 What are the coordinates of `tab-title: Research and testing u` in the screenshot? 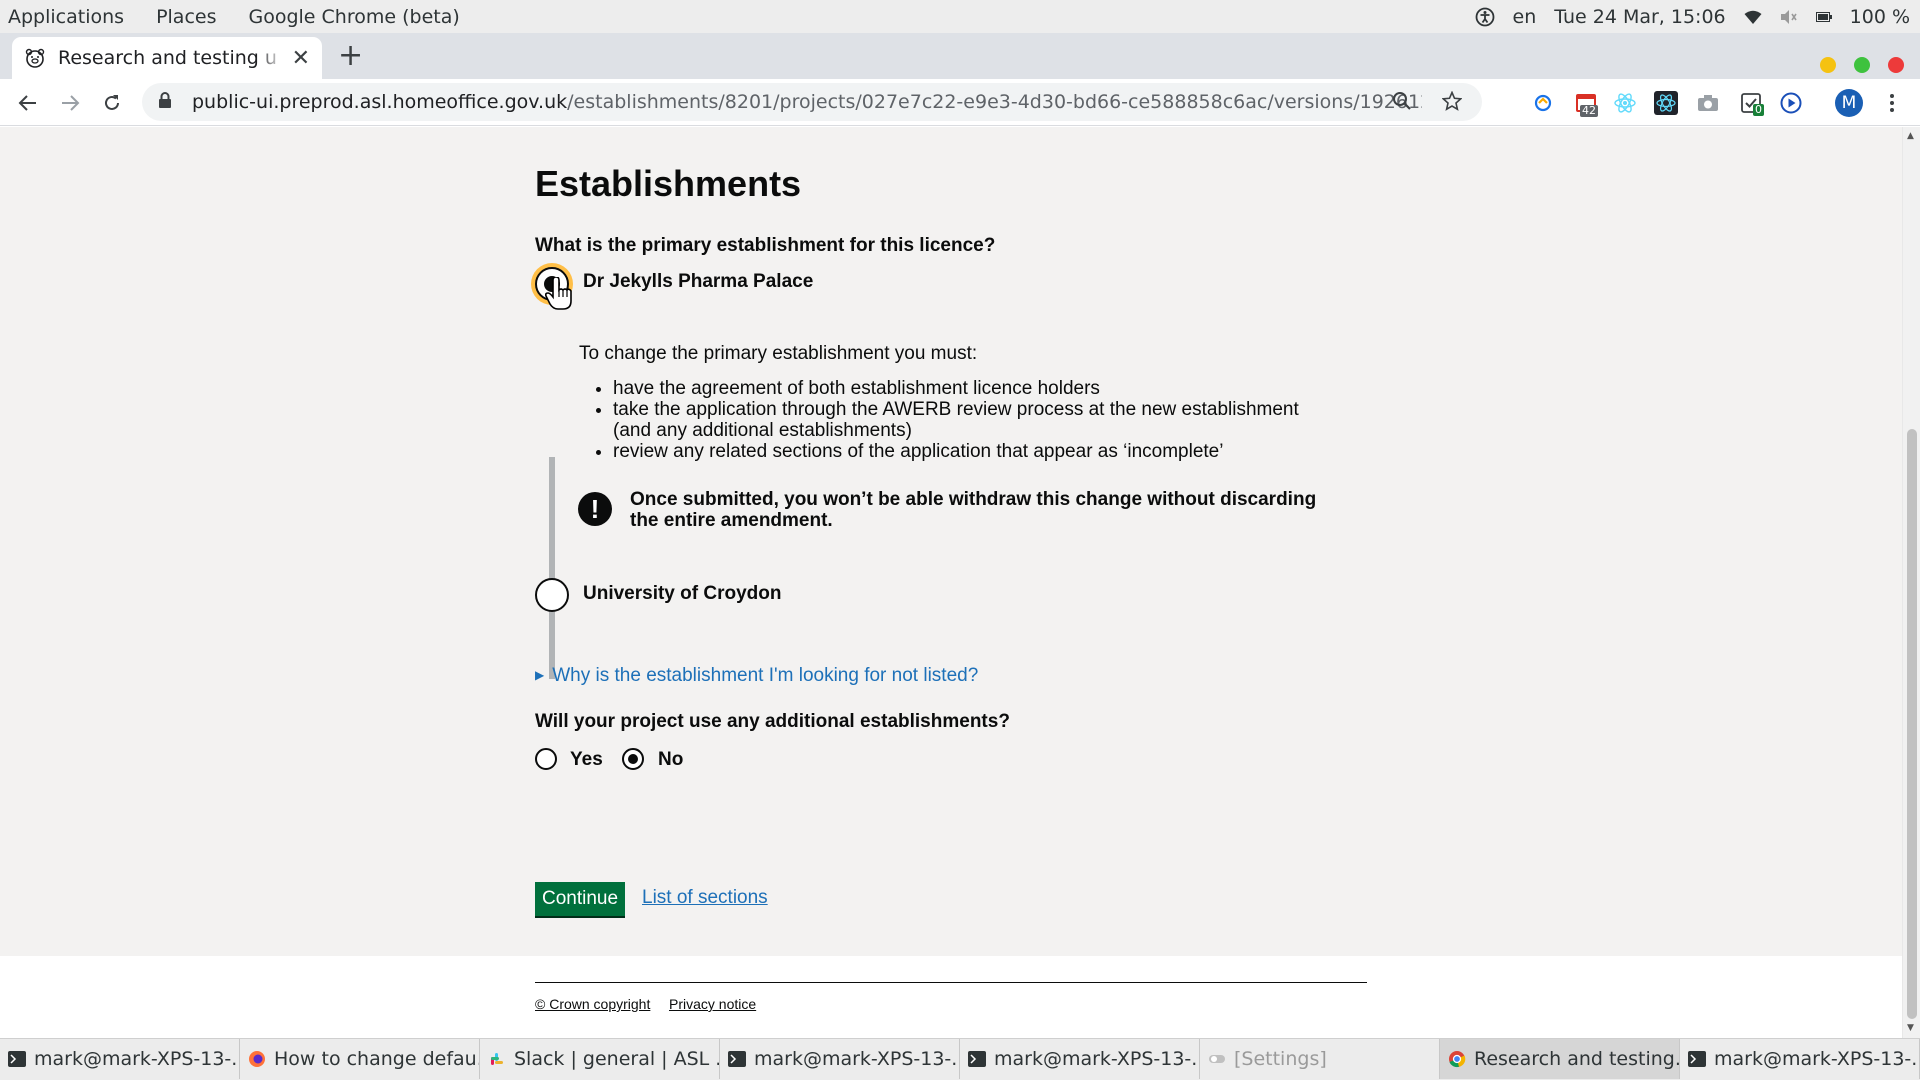 It's located at (167, 58).